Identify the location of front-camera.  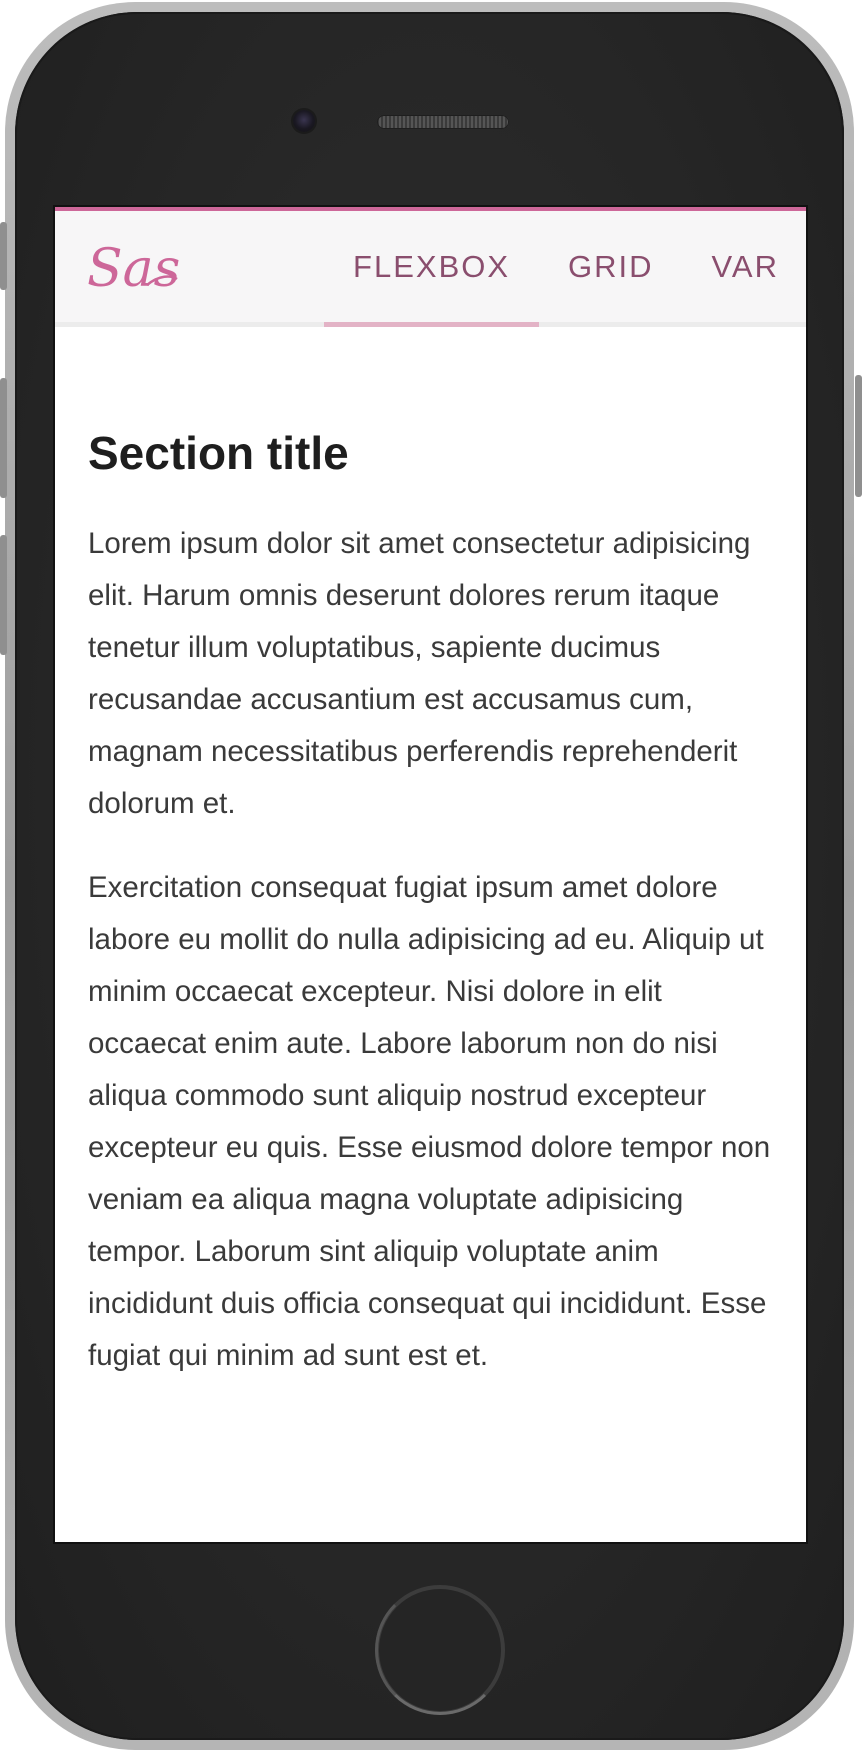
(304, 121).